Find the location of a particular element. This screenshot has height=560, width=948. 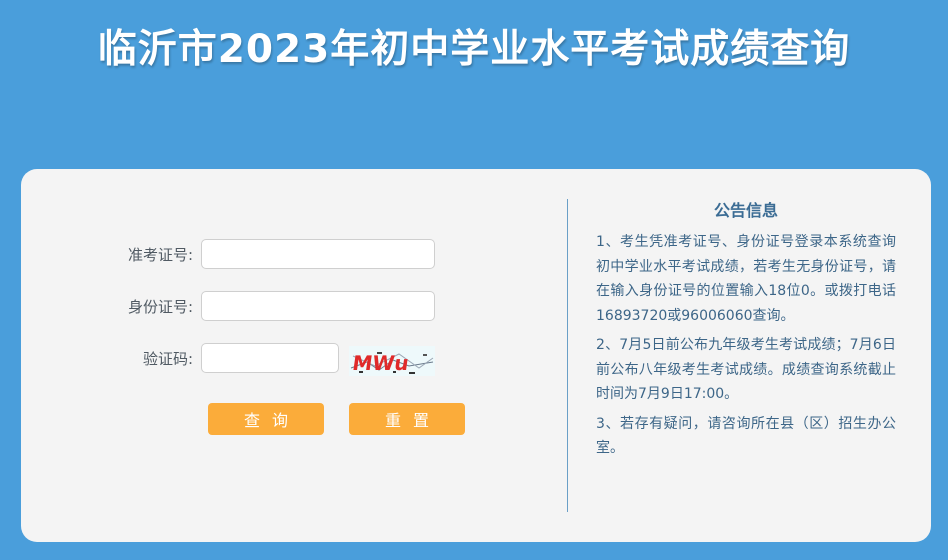

id-number-input is located at coordinates (318, 306).